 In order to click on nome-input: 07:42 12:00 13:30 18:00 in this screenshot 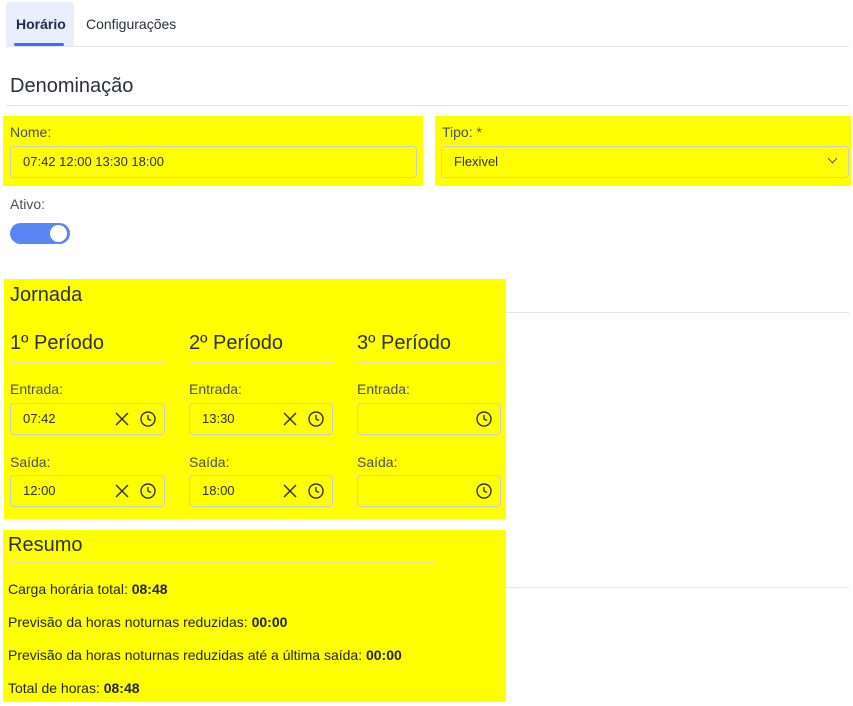, I will do `click(213, 162)`.